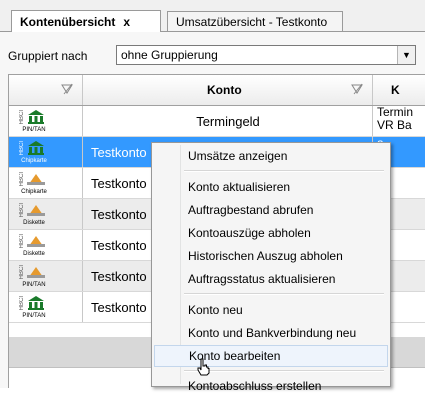  Describe the element at coordinates (169, 55) in the screenshot. I see `grouping-value: ohne Gruppierung` at that location.